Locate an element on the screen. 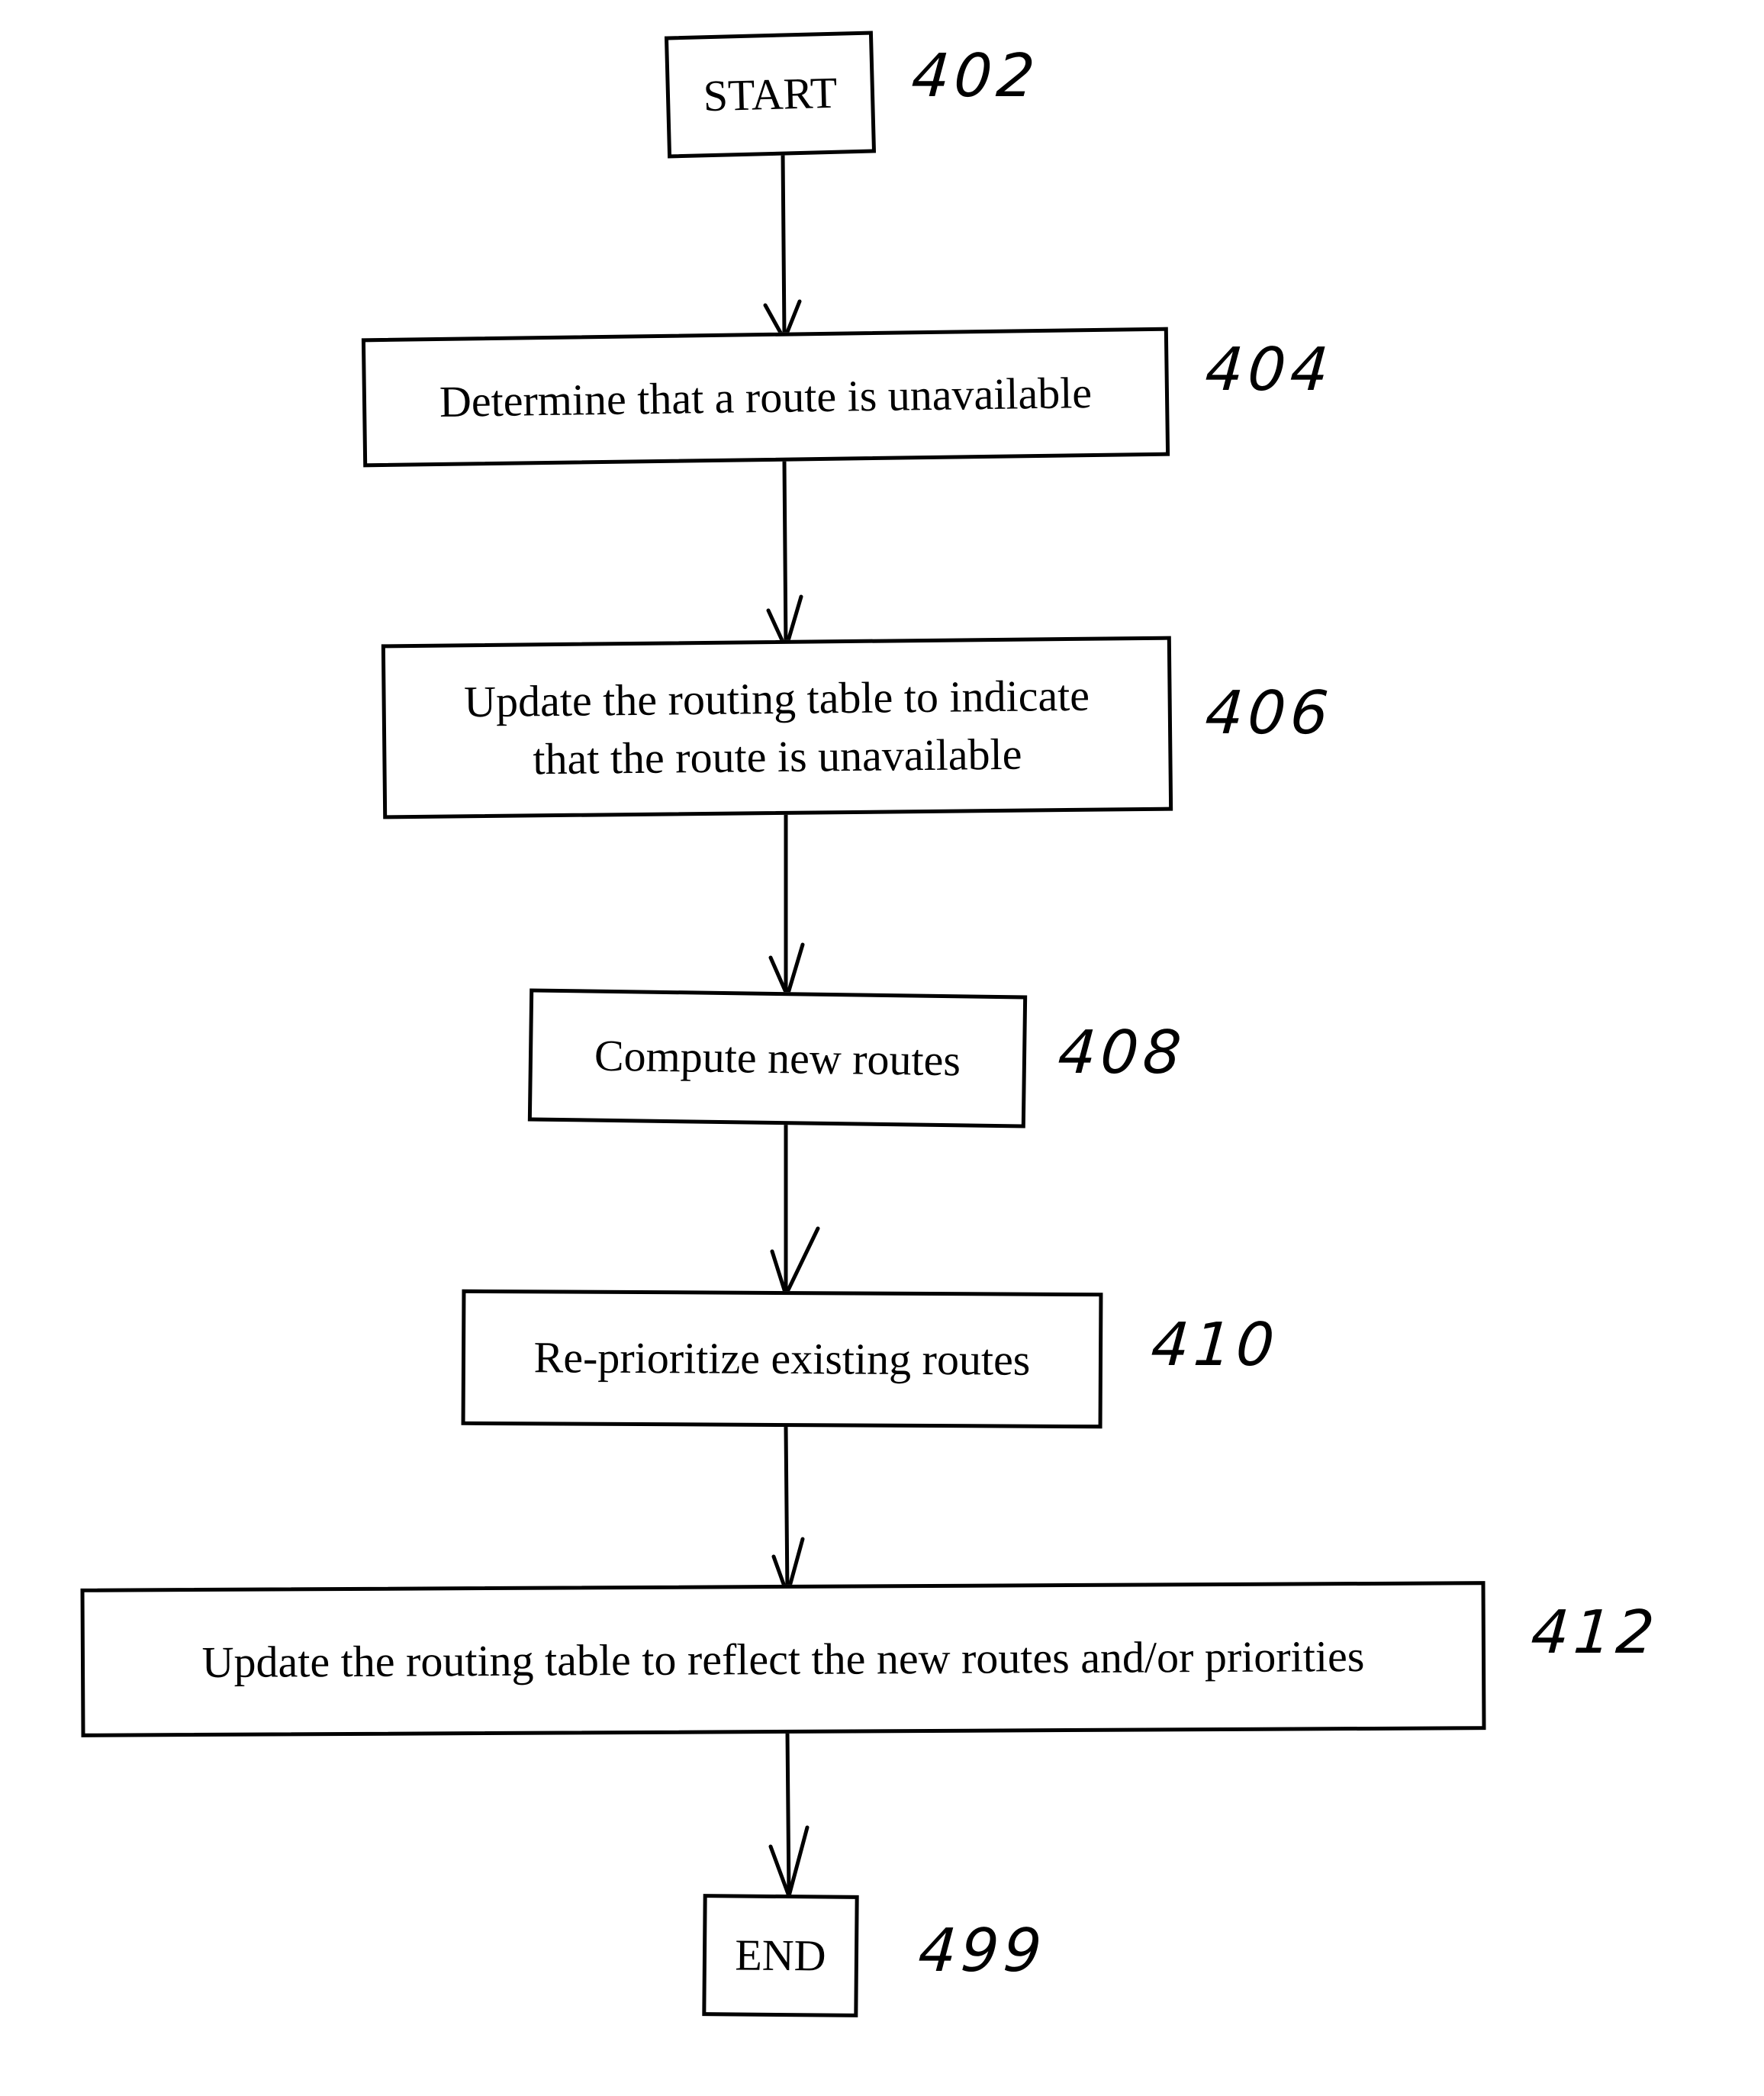 The image size is (1764, 2096). node-label: END is located at coordinates (780, 1955).